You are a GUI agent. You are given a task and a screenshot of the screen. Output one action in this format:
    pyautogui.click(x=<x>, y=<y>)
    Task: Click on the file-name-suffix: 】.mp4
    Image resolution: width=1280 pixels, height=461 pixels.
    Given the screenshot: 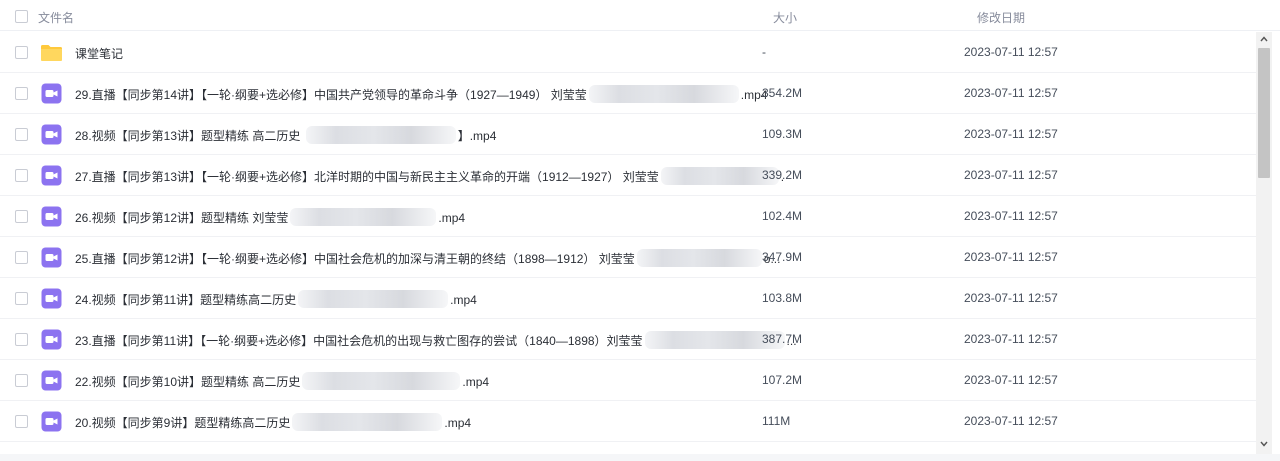 What is the action you would take?
    pyautogui.click(x=477, y=136)
    